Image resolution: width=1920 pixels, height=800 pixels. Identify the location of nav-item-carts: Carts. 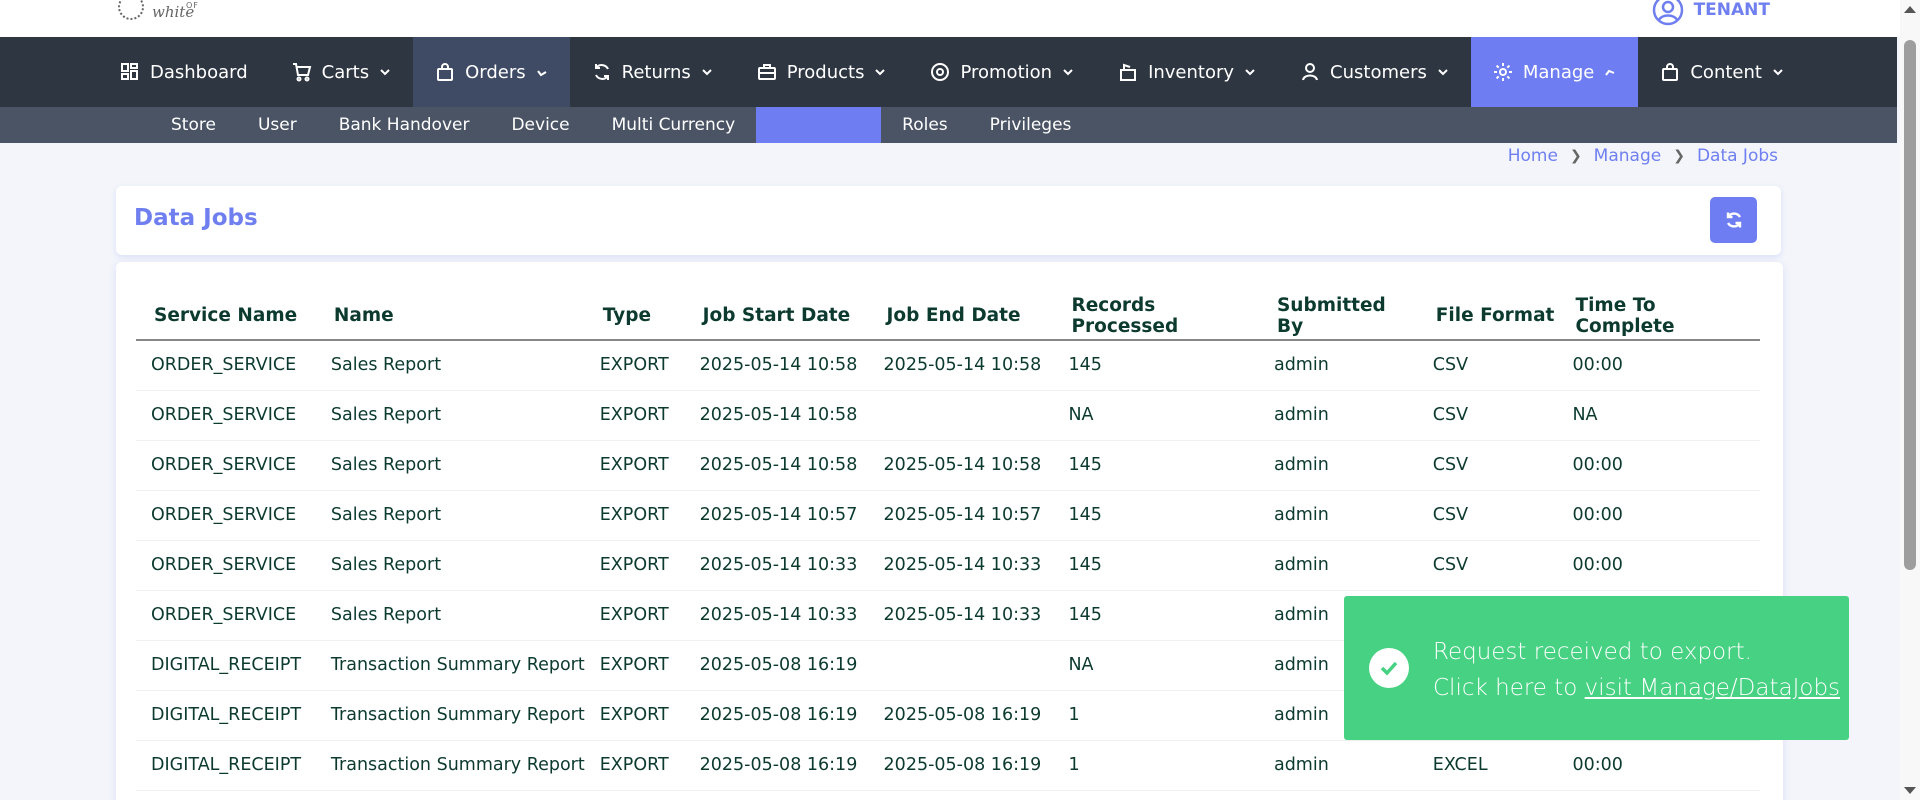
(341, 72).